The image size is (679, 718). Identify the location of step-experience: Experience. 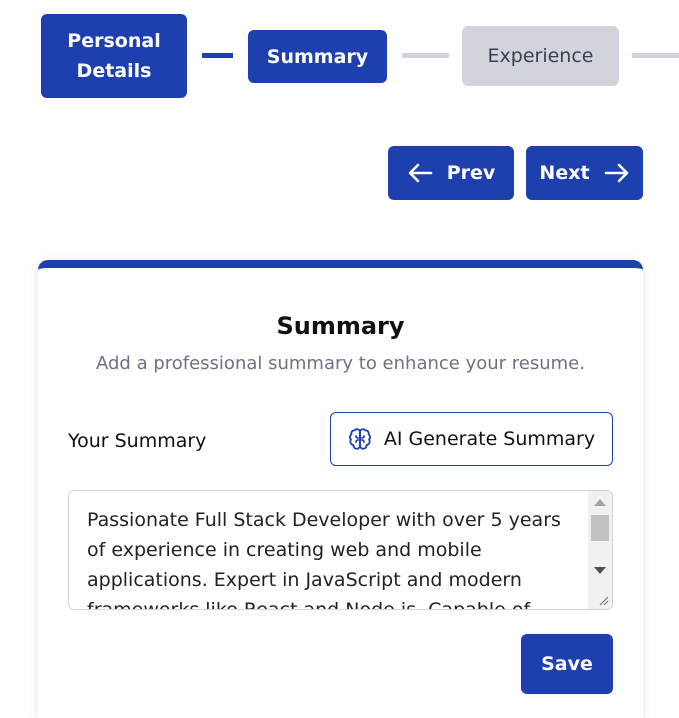
(540, 56).